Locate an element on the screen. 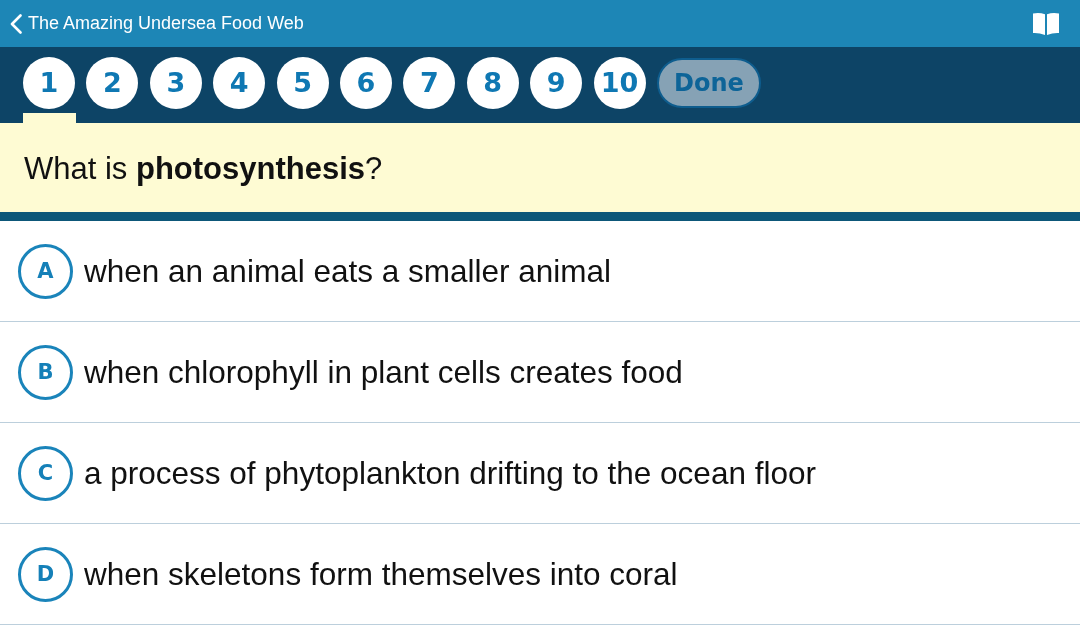 The width and height of the screenshot is (1080, 632). answer-letter: D is located at coordinates (45, 574).